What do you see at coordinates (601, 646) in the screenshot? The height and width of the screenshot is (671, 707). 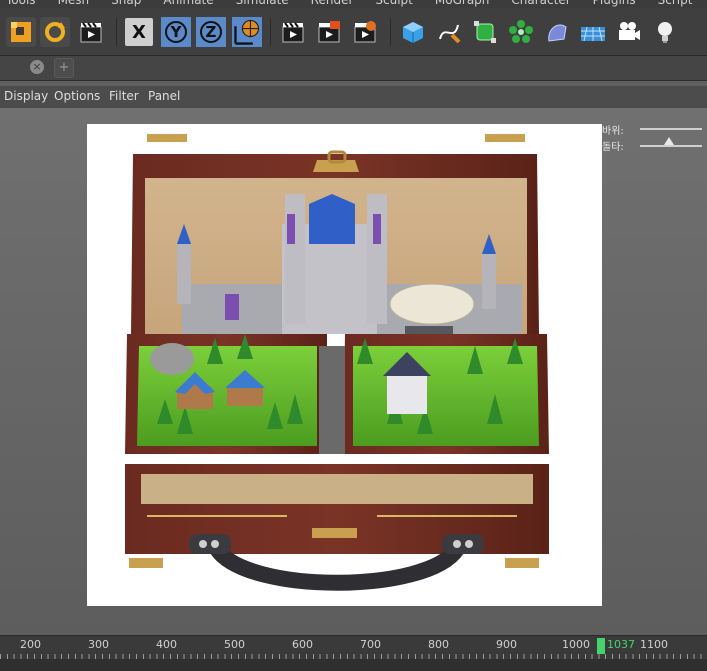 I see `playhead-marker` at bounding box center [601, 646].